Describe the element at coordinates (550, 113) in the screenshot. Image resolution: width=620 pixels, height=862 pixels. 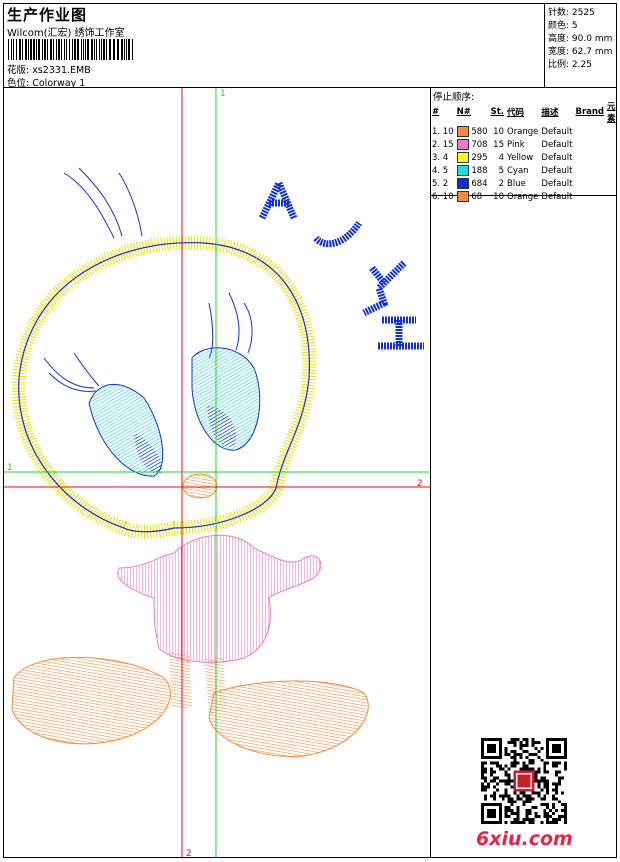
I see `col-description: 描述` at that location.